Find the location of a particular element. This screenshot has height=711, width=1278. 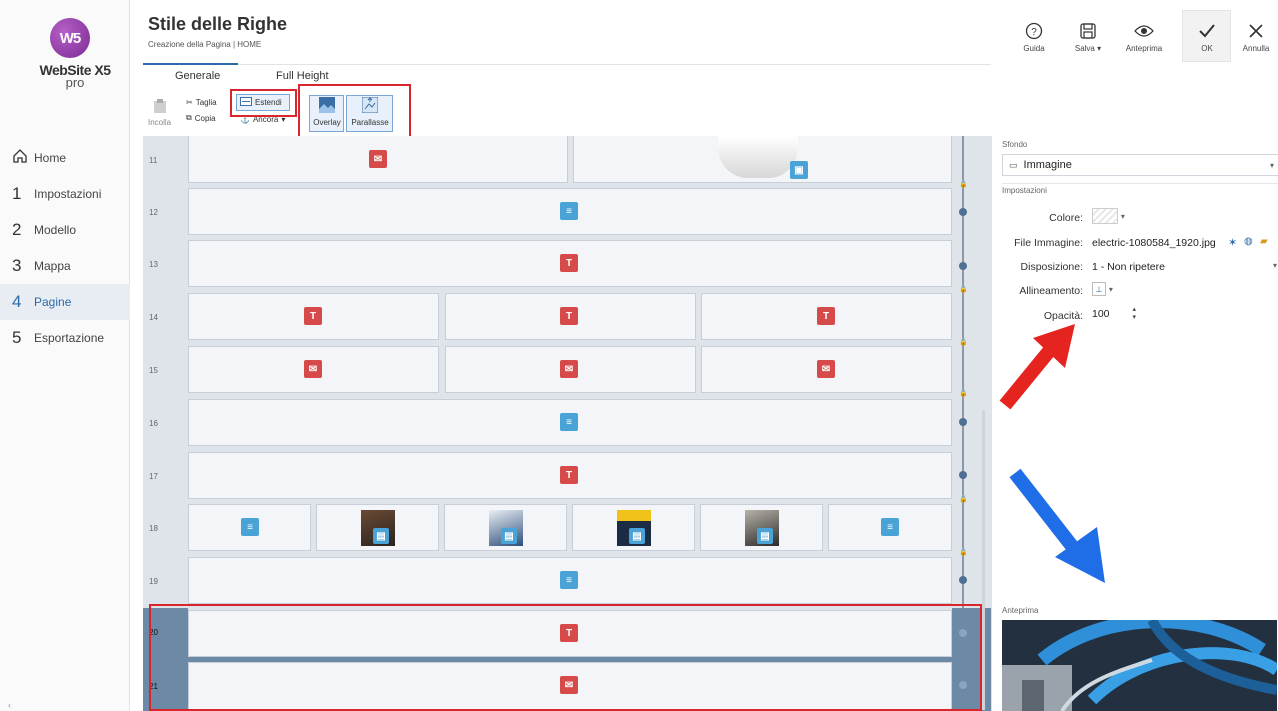

background-preview-image is located at coordinates (1139, 665).